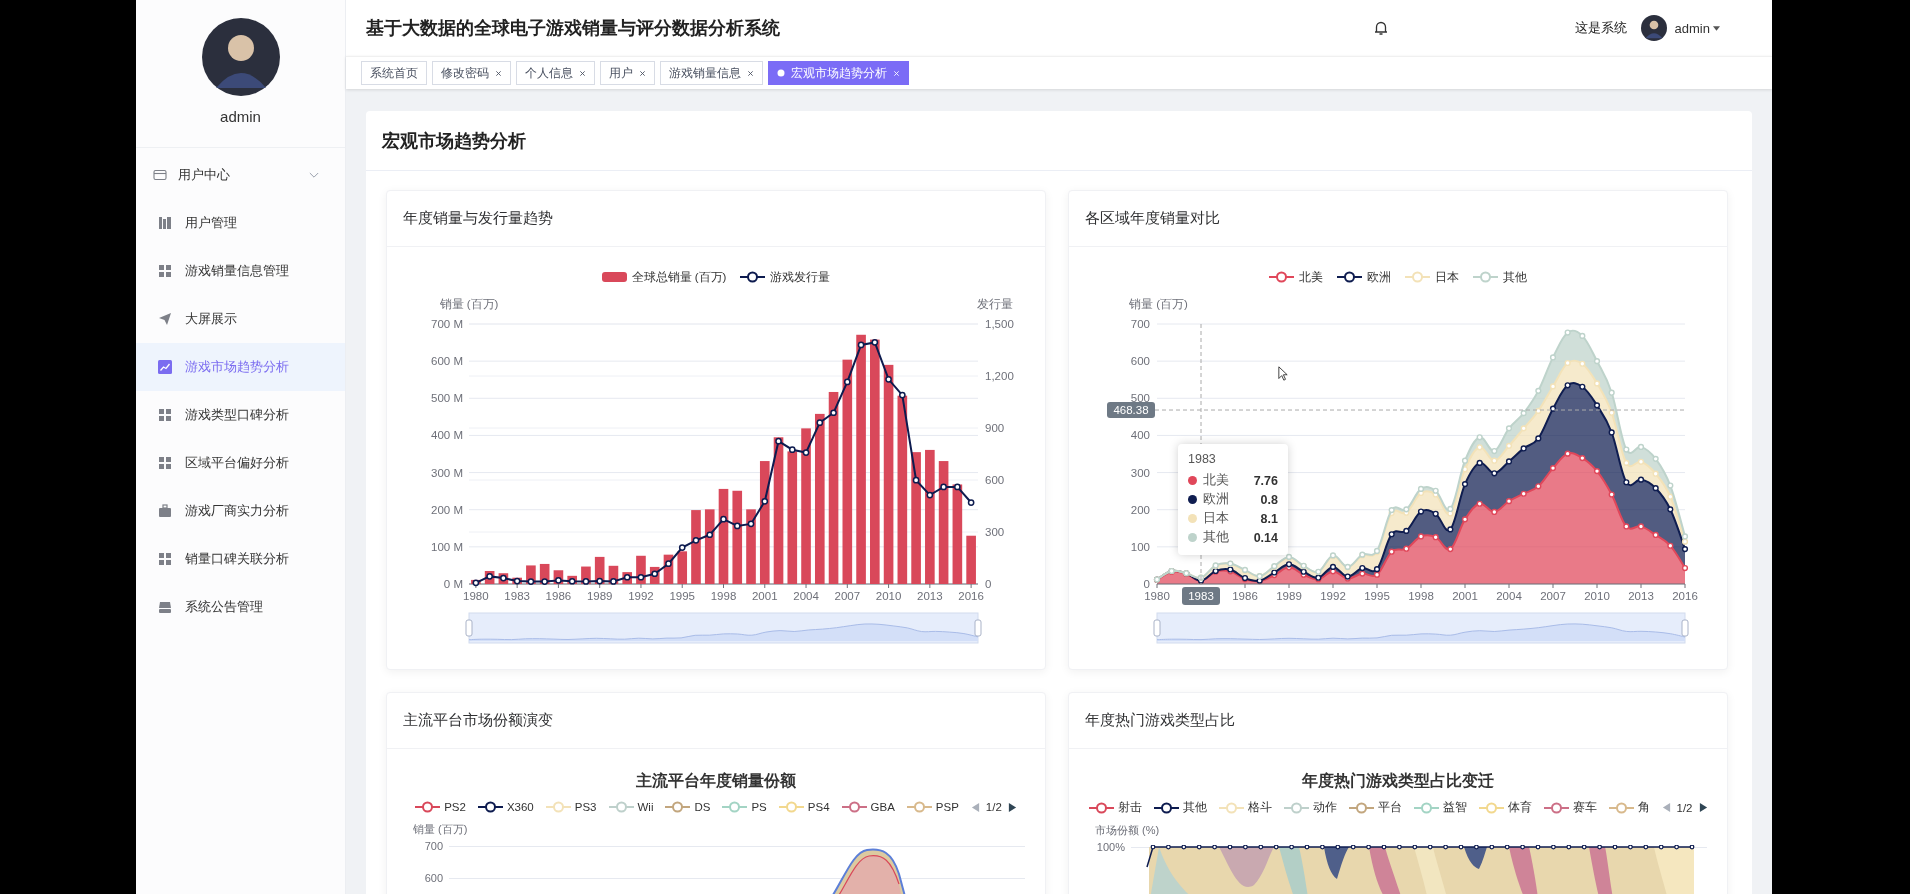  What do you see at coordinates (447, 472) in the screenshot?
I see `axis-label: 300 M` at bounding box center [447, 472].